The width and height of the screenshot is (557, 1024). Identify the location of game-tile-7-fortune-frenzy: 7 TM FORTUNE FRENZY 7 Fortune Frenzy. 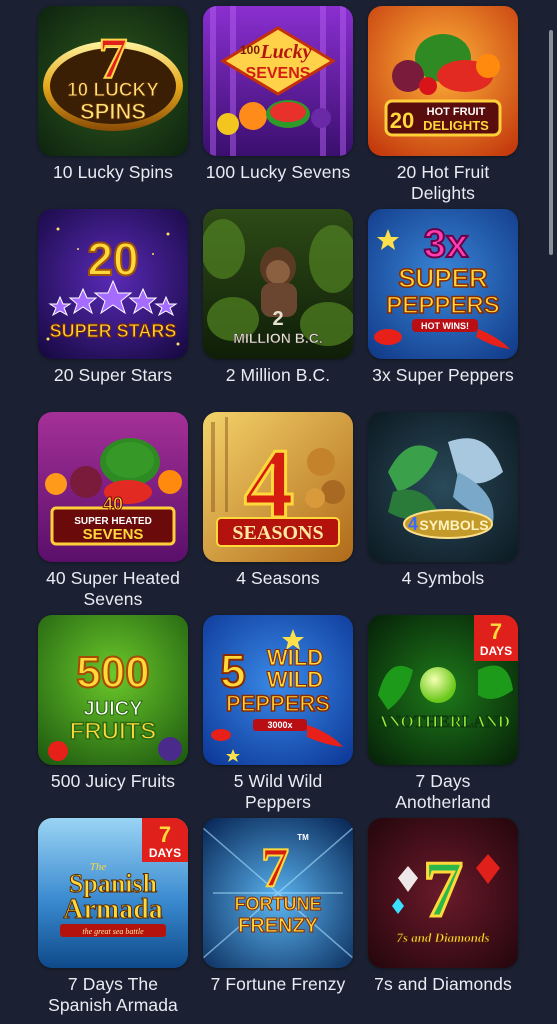
(278, 914).